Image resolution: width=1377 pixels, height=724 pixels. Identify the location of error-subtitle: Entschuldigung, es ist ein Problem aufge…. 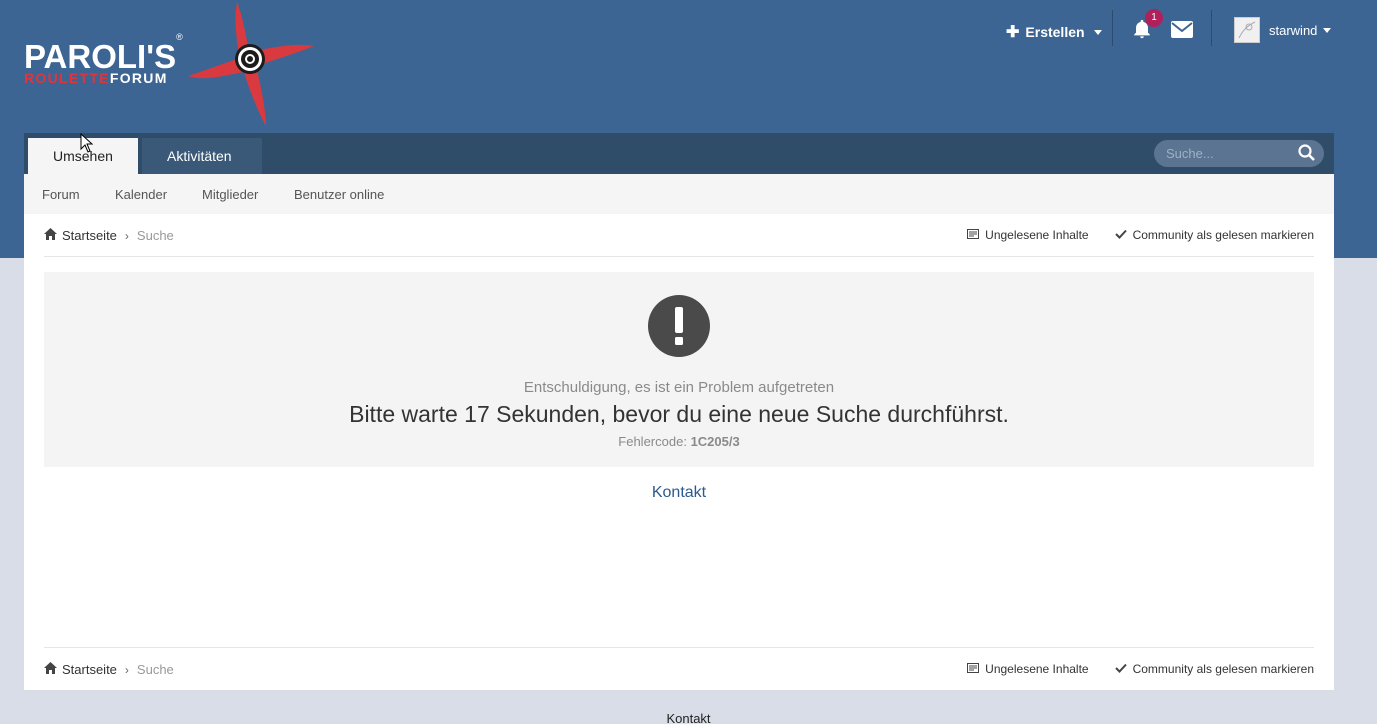
(679, 387).